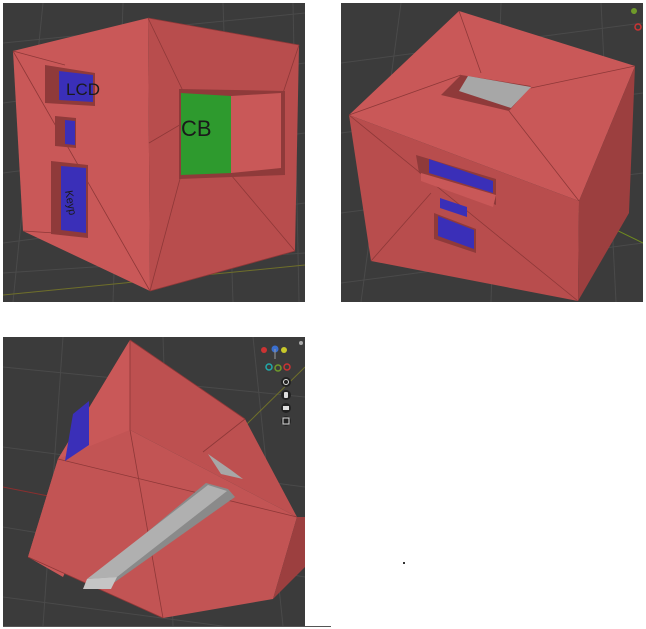  Describe the element at coordinates (196, 128) in the screenshot. I see `cb-label: CB` at that location.